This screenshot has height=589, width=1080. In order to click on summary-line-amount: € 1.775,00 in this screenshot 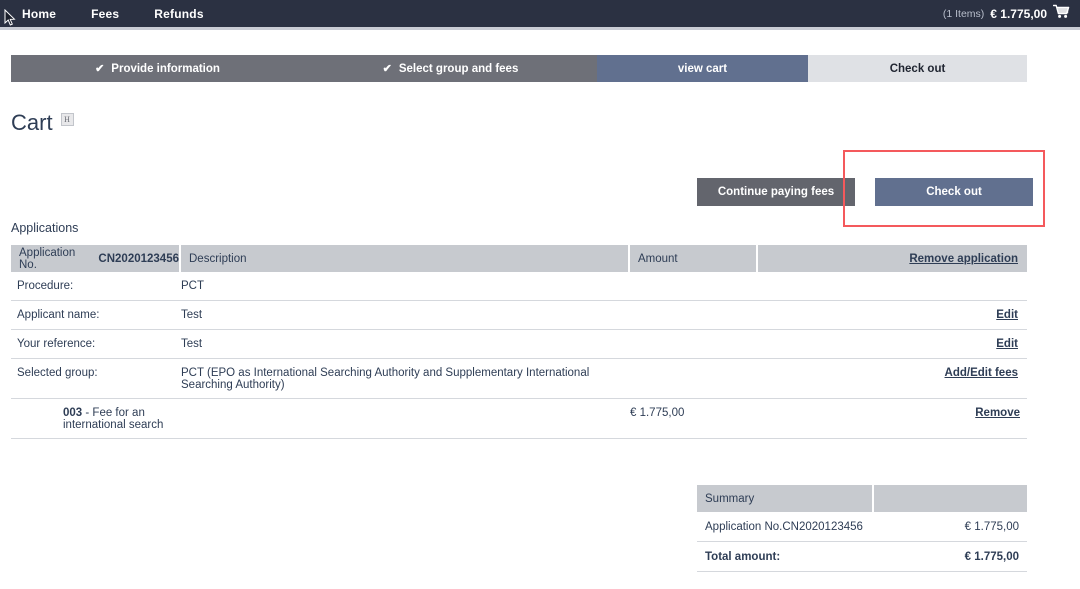, I will do `click(991, 527)`.